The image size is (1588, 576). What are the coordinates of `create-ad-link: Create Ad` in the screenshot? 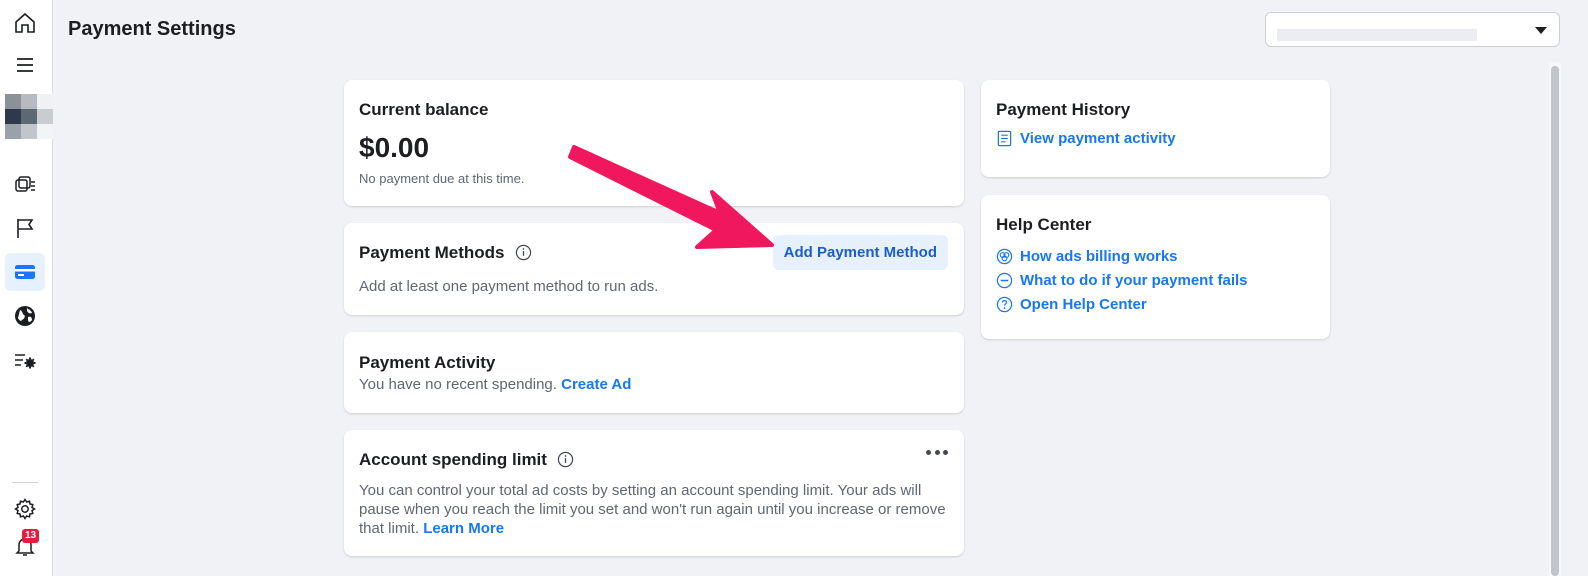 It's located at (596, 384).